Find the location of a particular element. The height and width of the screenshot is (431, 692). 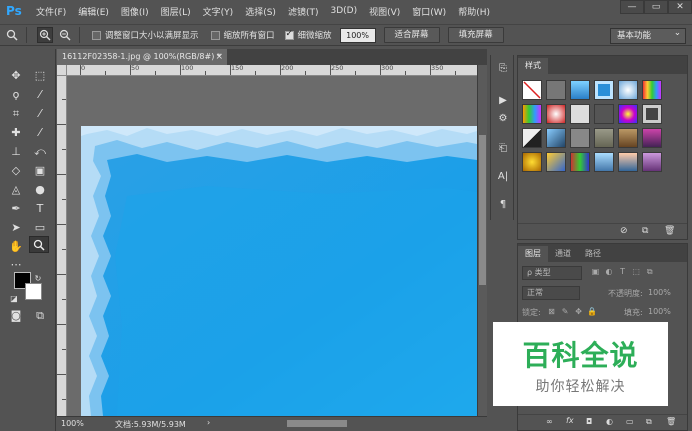

zoom-out-icon is located at coordinates (65, 35).